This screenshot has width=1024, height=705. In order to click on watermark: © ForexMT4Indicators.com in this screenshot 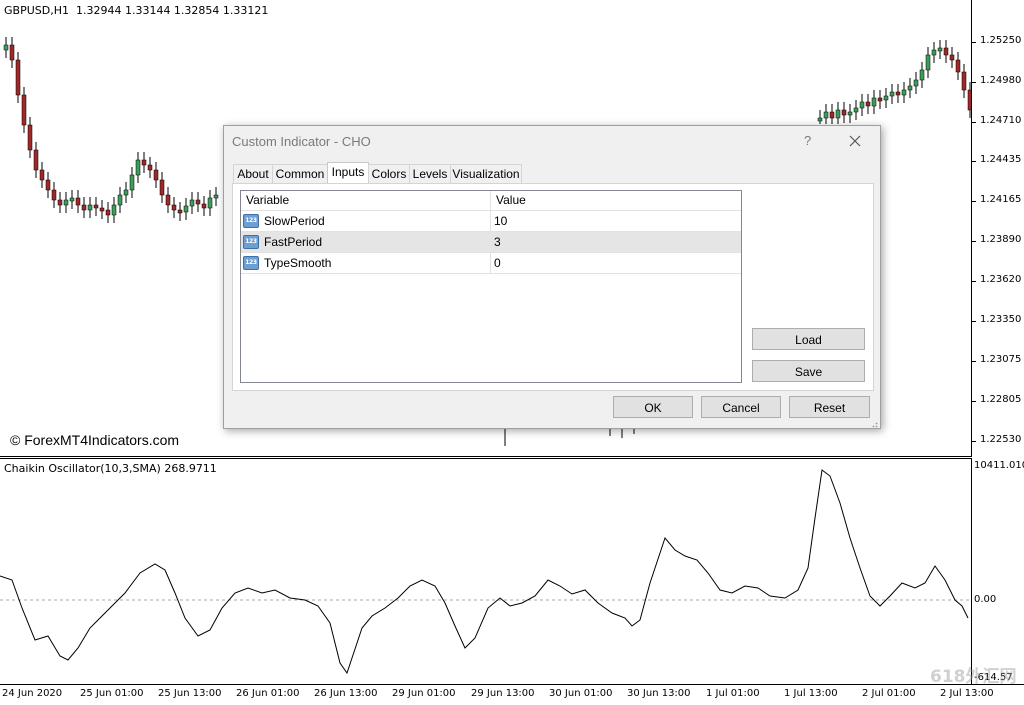, I will do `click(95, 440)`.